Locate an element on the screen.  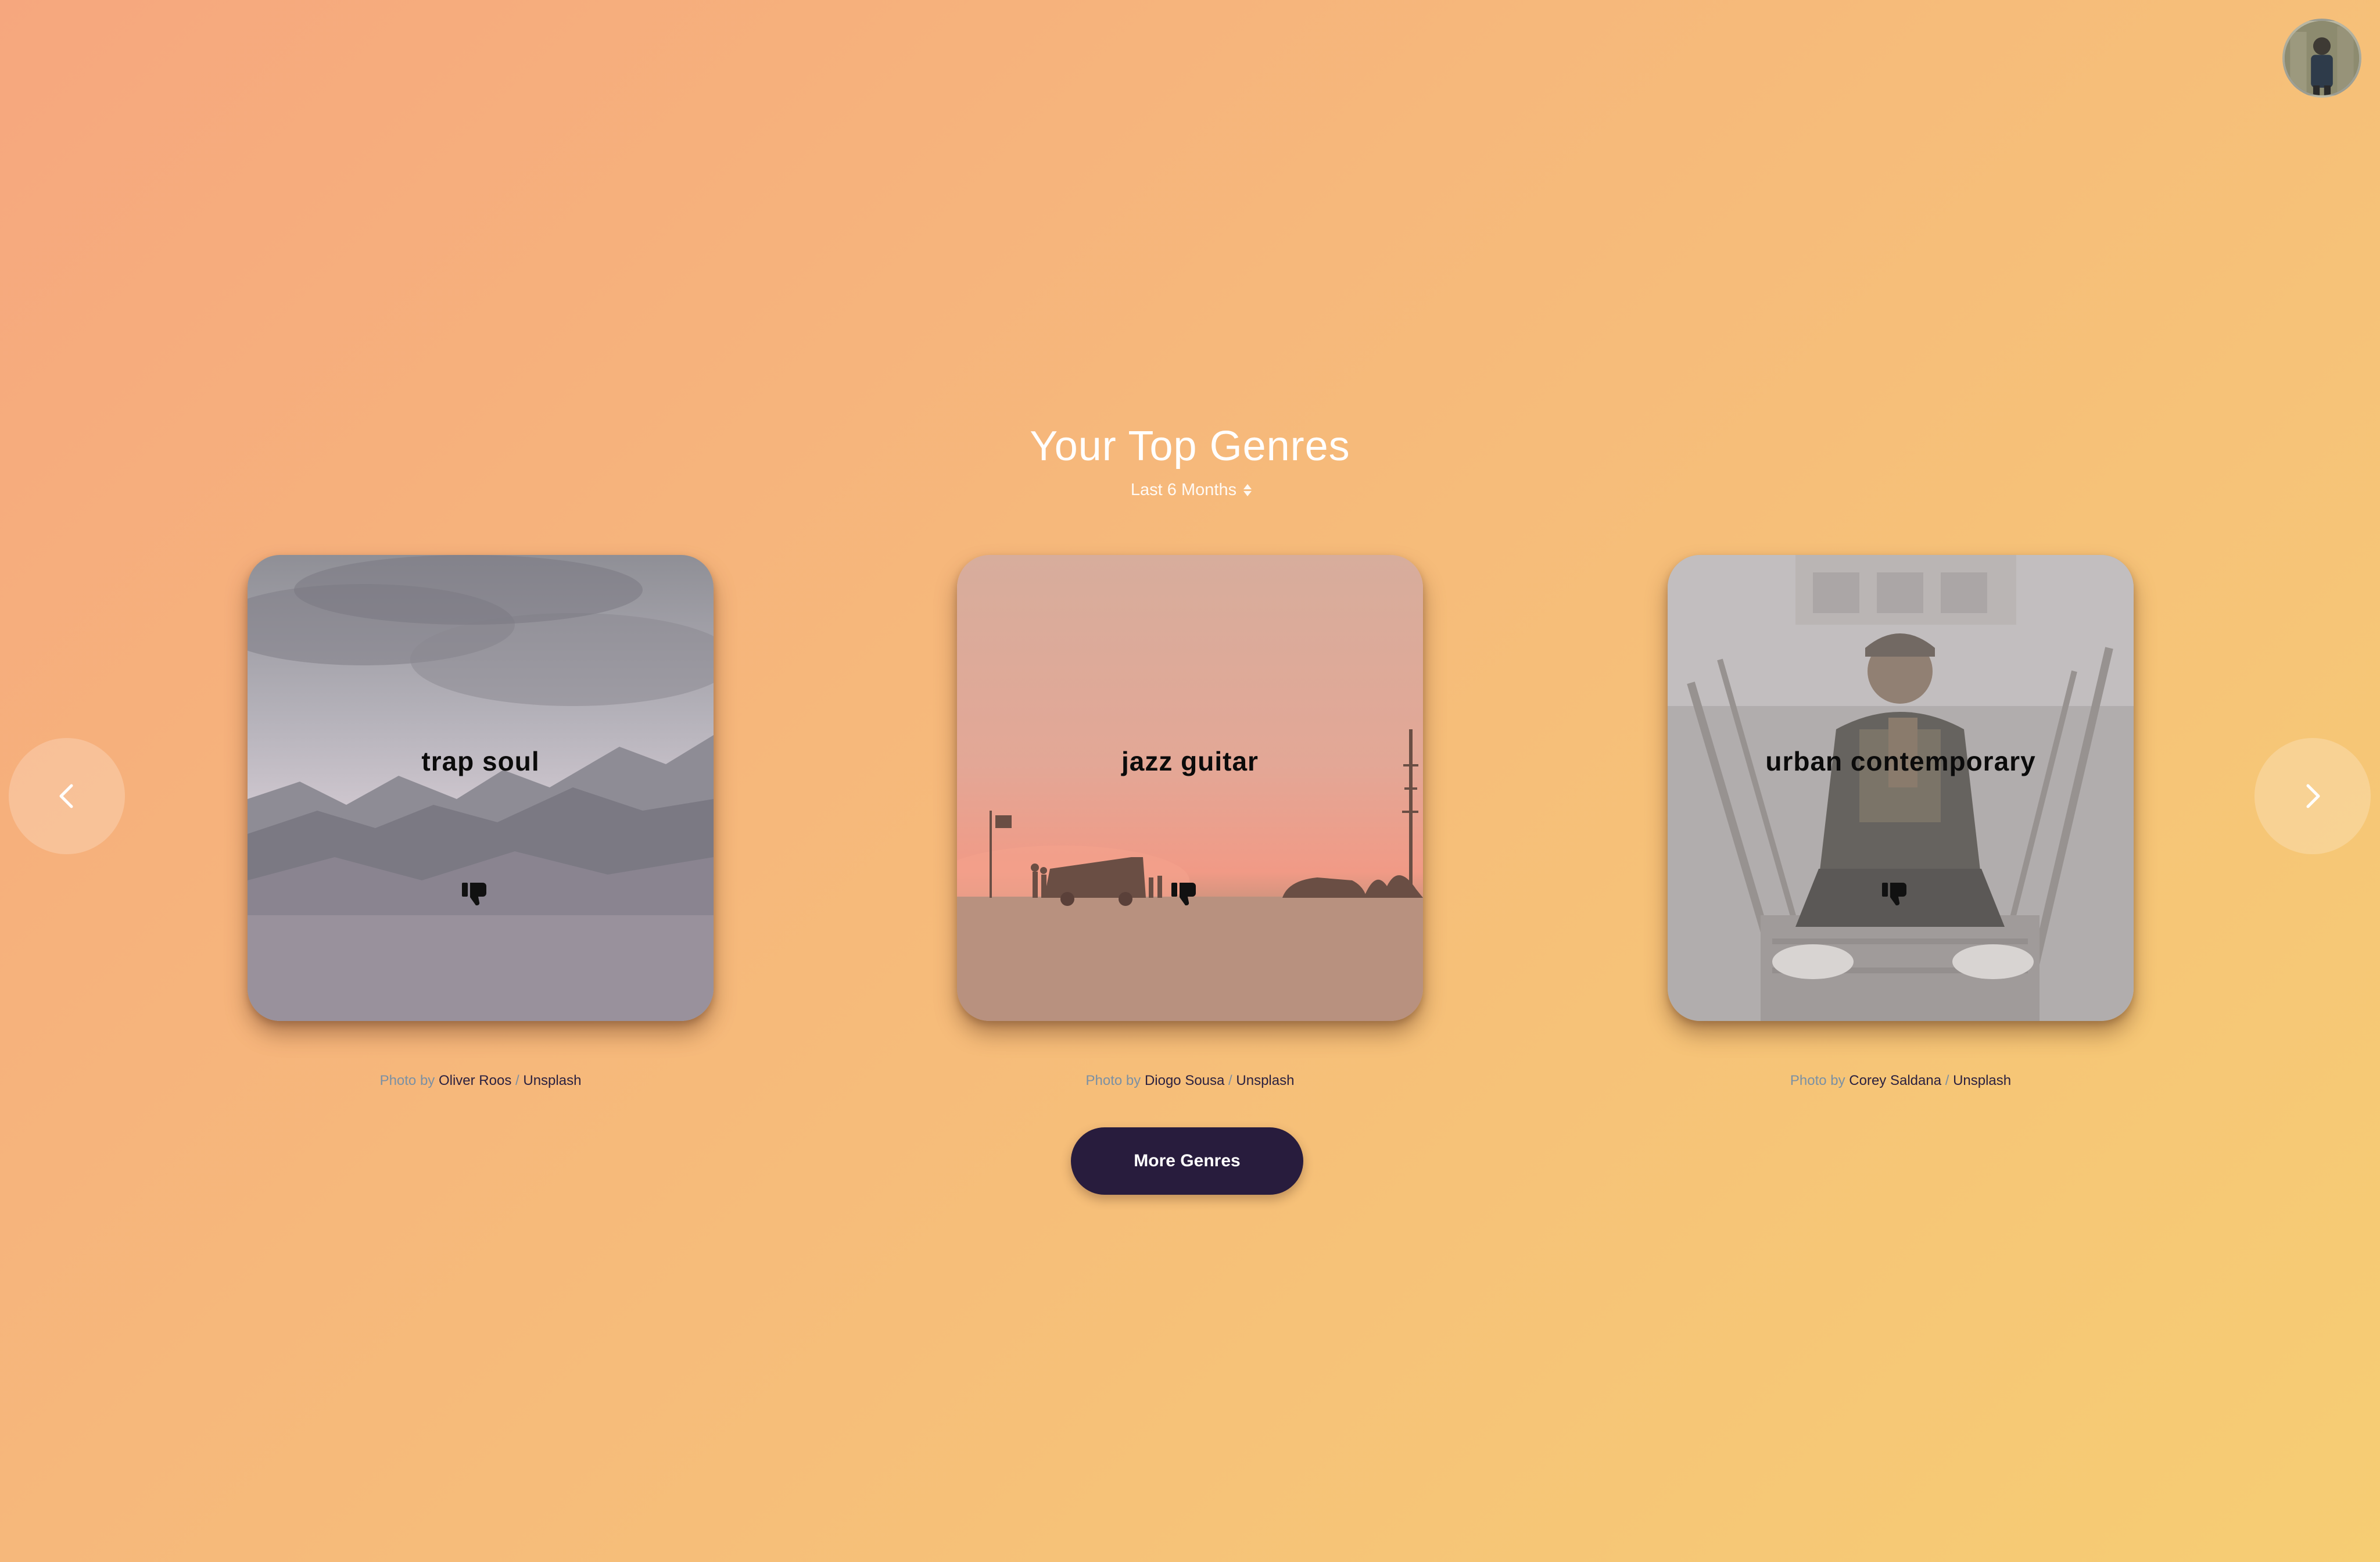
chevron-right-icon is located at coordinates (2313, 796).